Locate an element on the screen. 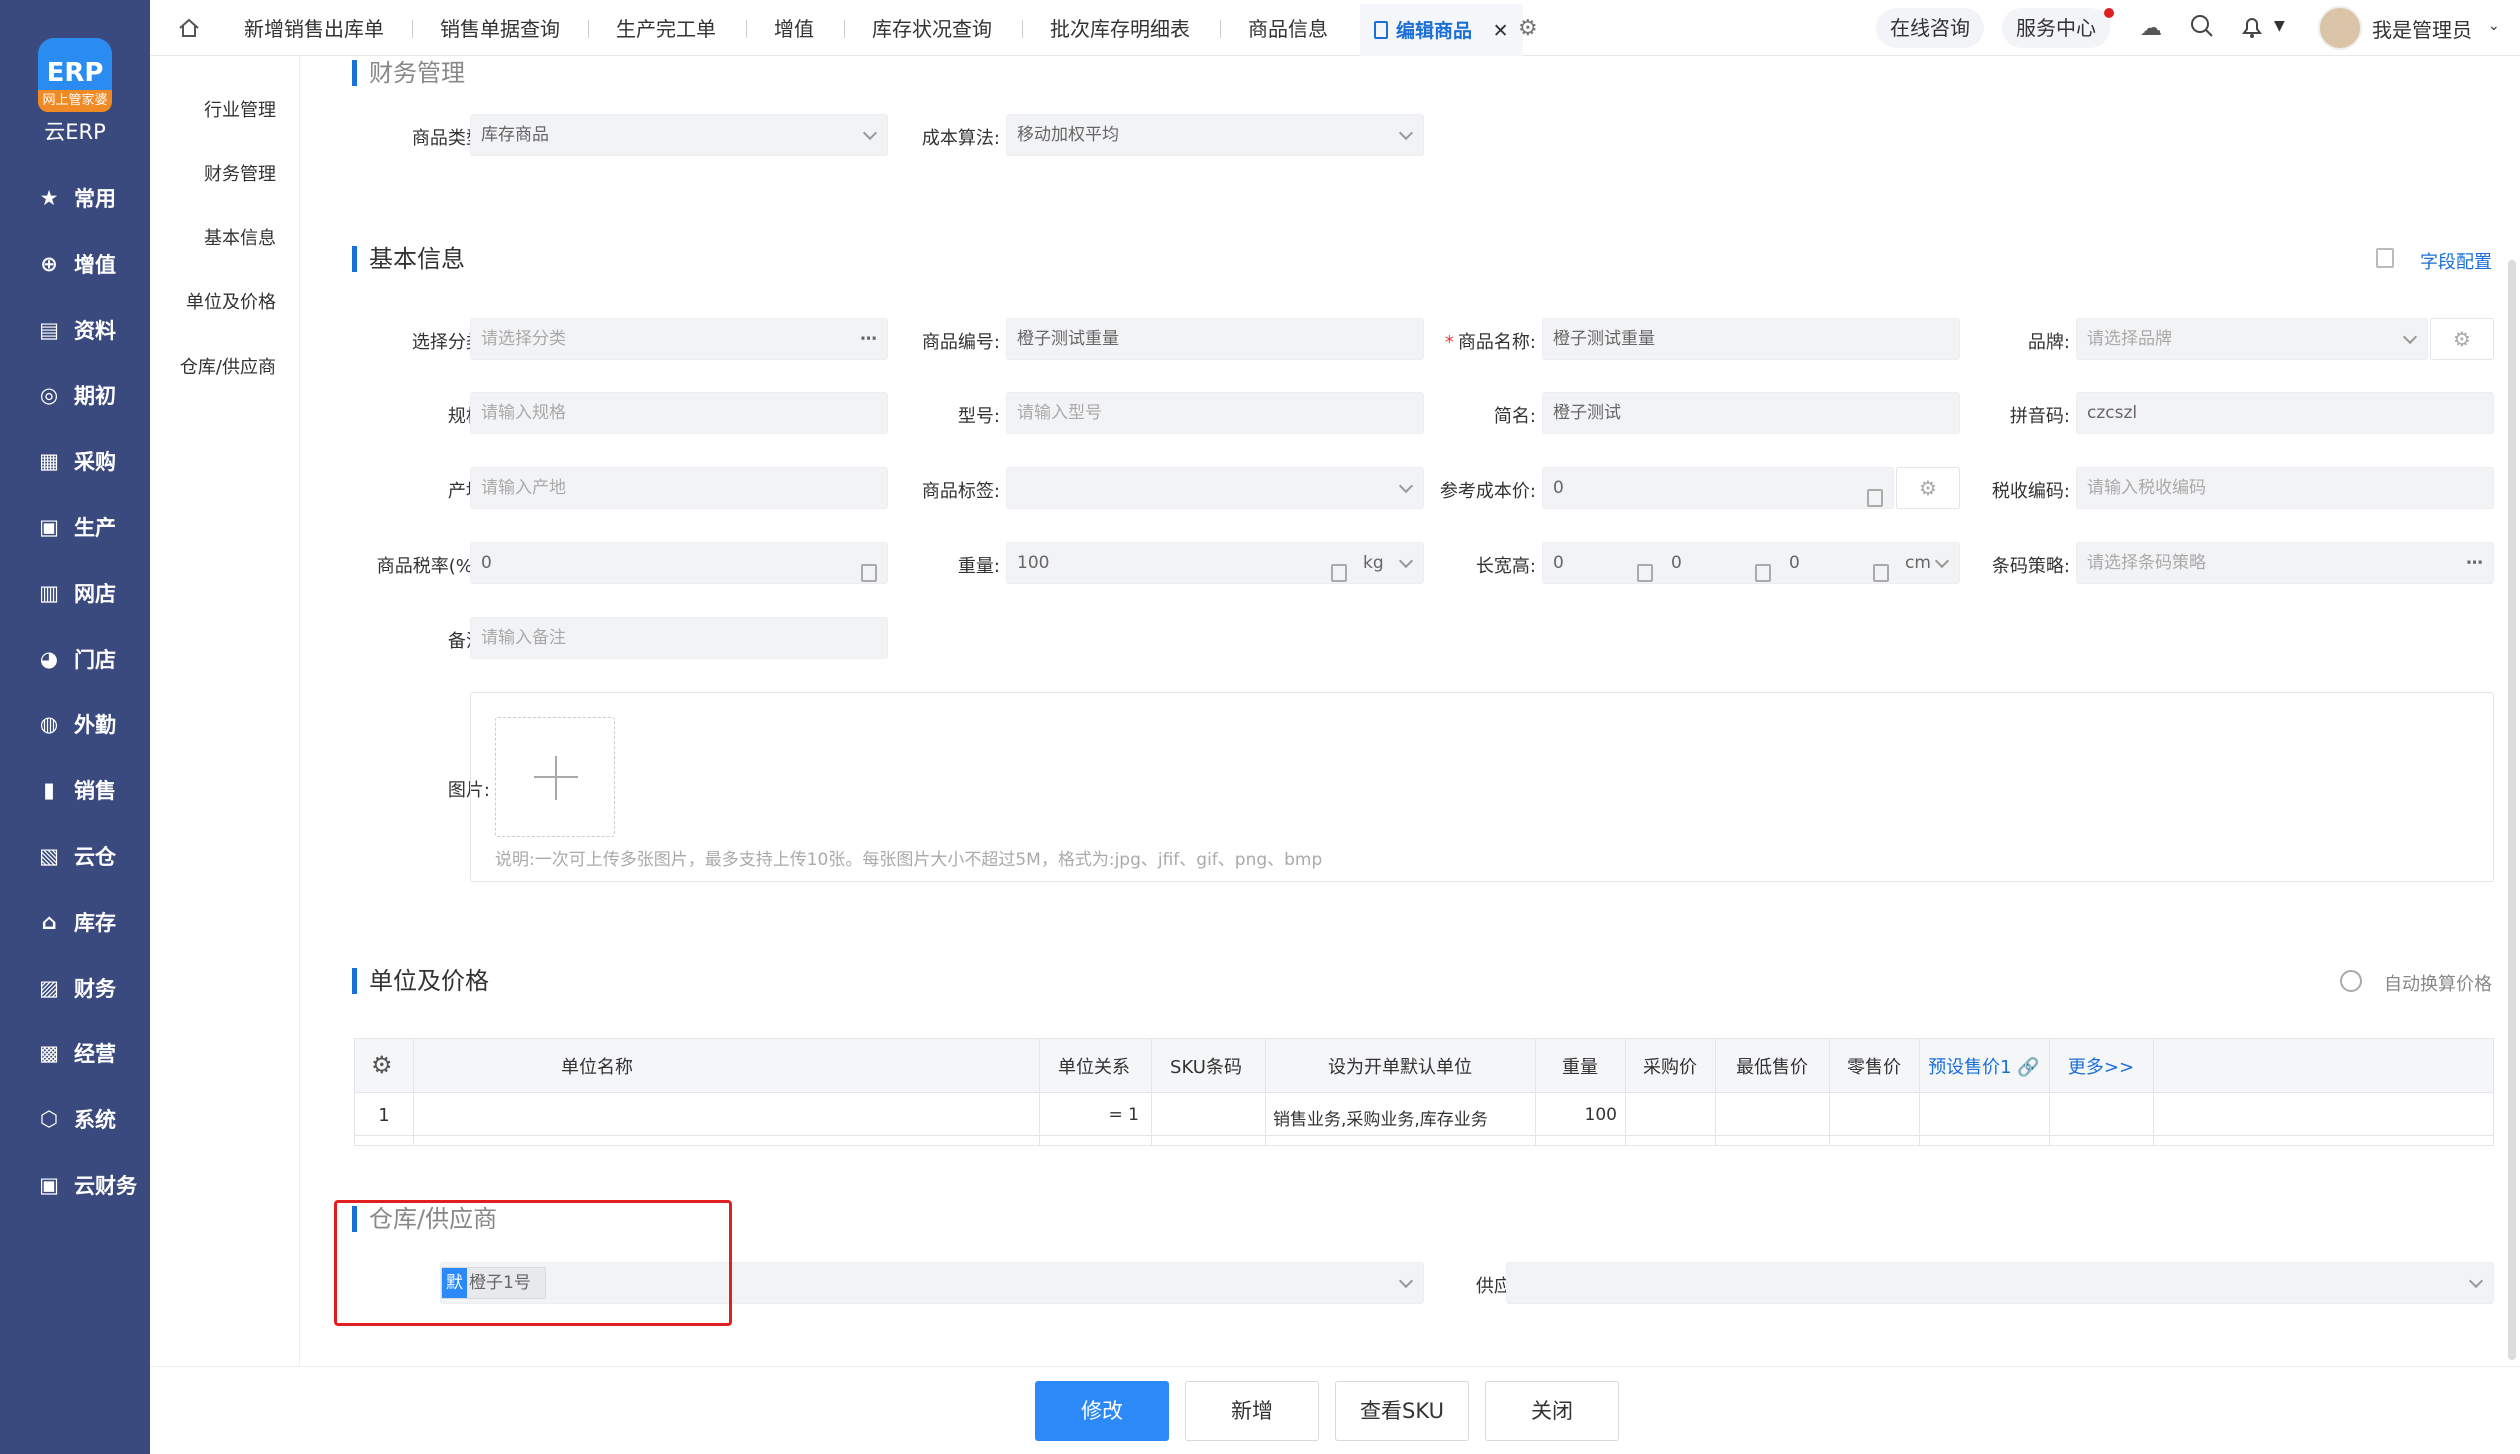 The image size is (2520, 1454). close-icon: ✕ is located at coordinates (1501, 31).